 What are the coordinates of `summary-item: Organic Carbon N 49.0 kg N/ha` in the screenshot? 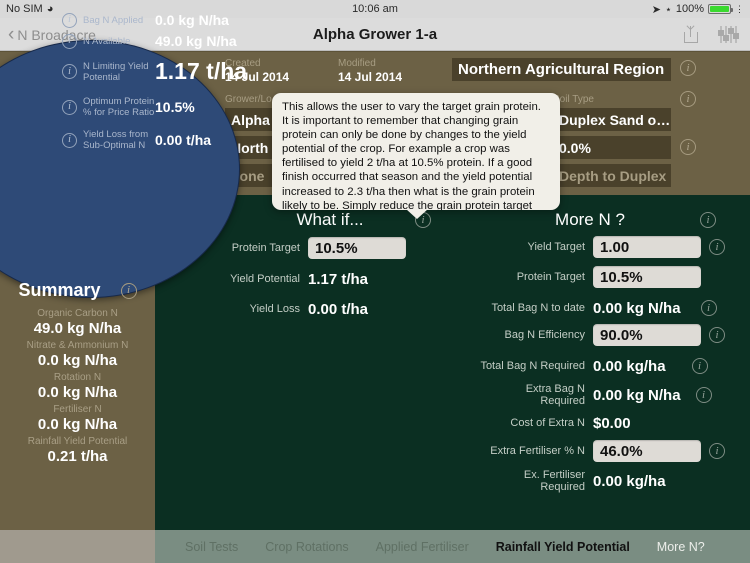 It's located at (77, 322).